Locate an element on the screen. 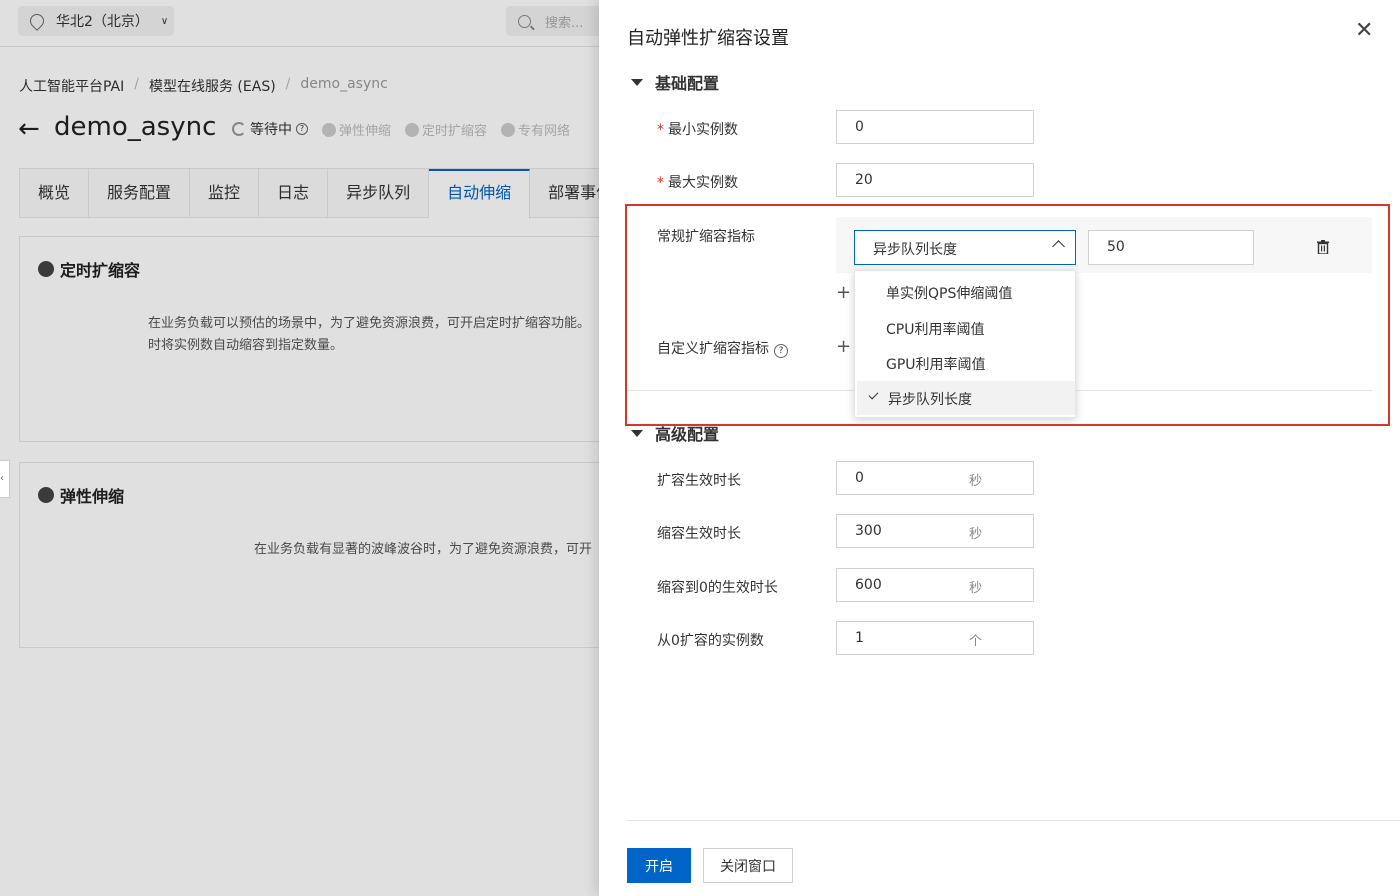 Image resolution: width=1400 pixels, height=896 pixels. check-icon is located at coordinates (873, 394).